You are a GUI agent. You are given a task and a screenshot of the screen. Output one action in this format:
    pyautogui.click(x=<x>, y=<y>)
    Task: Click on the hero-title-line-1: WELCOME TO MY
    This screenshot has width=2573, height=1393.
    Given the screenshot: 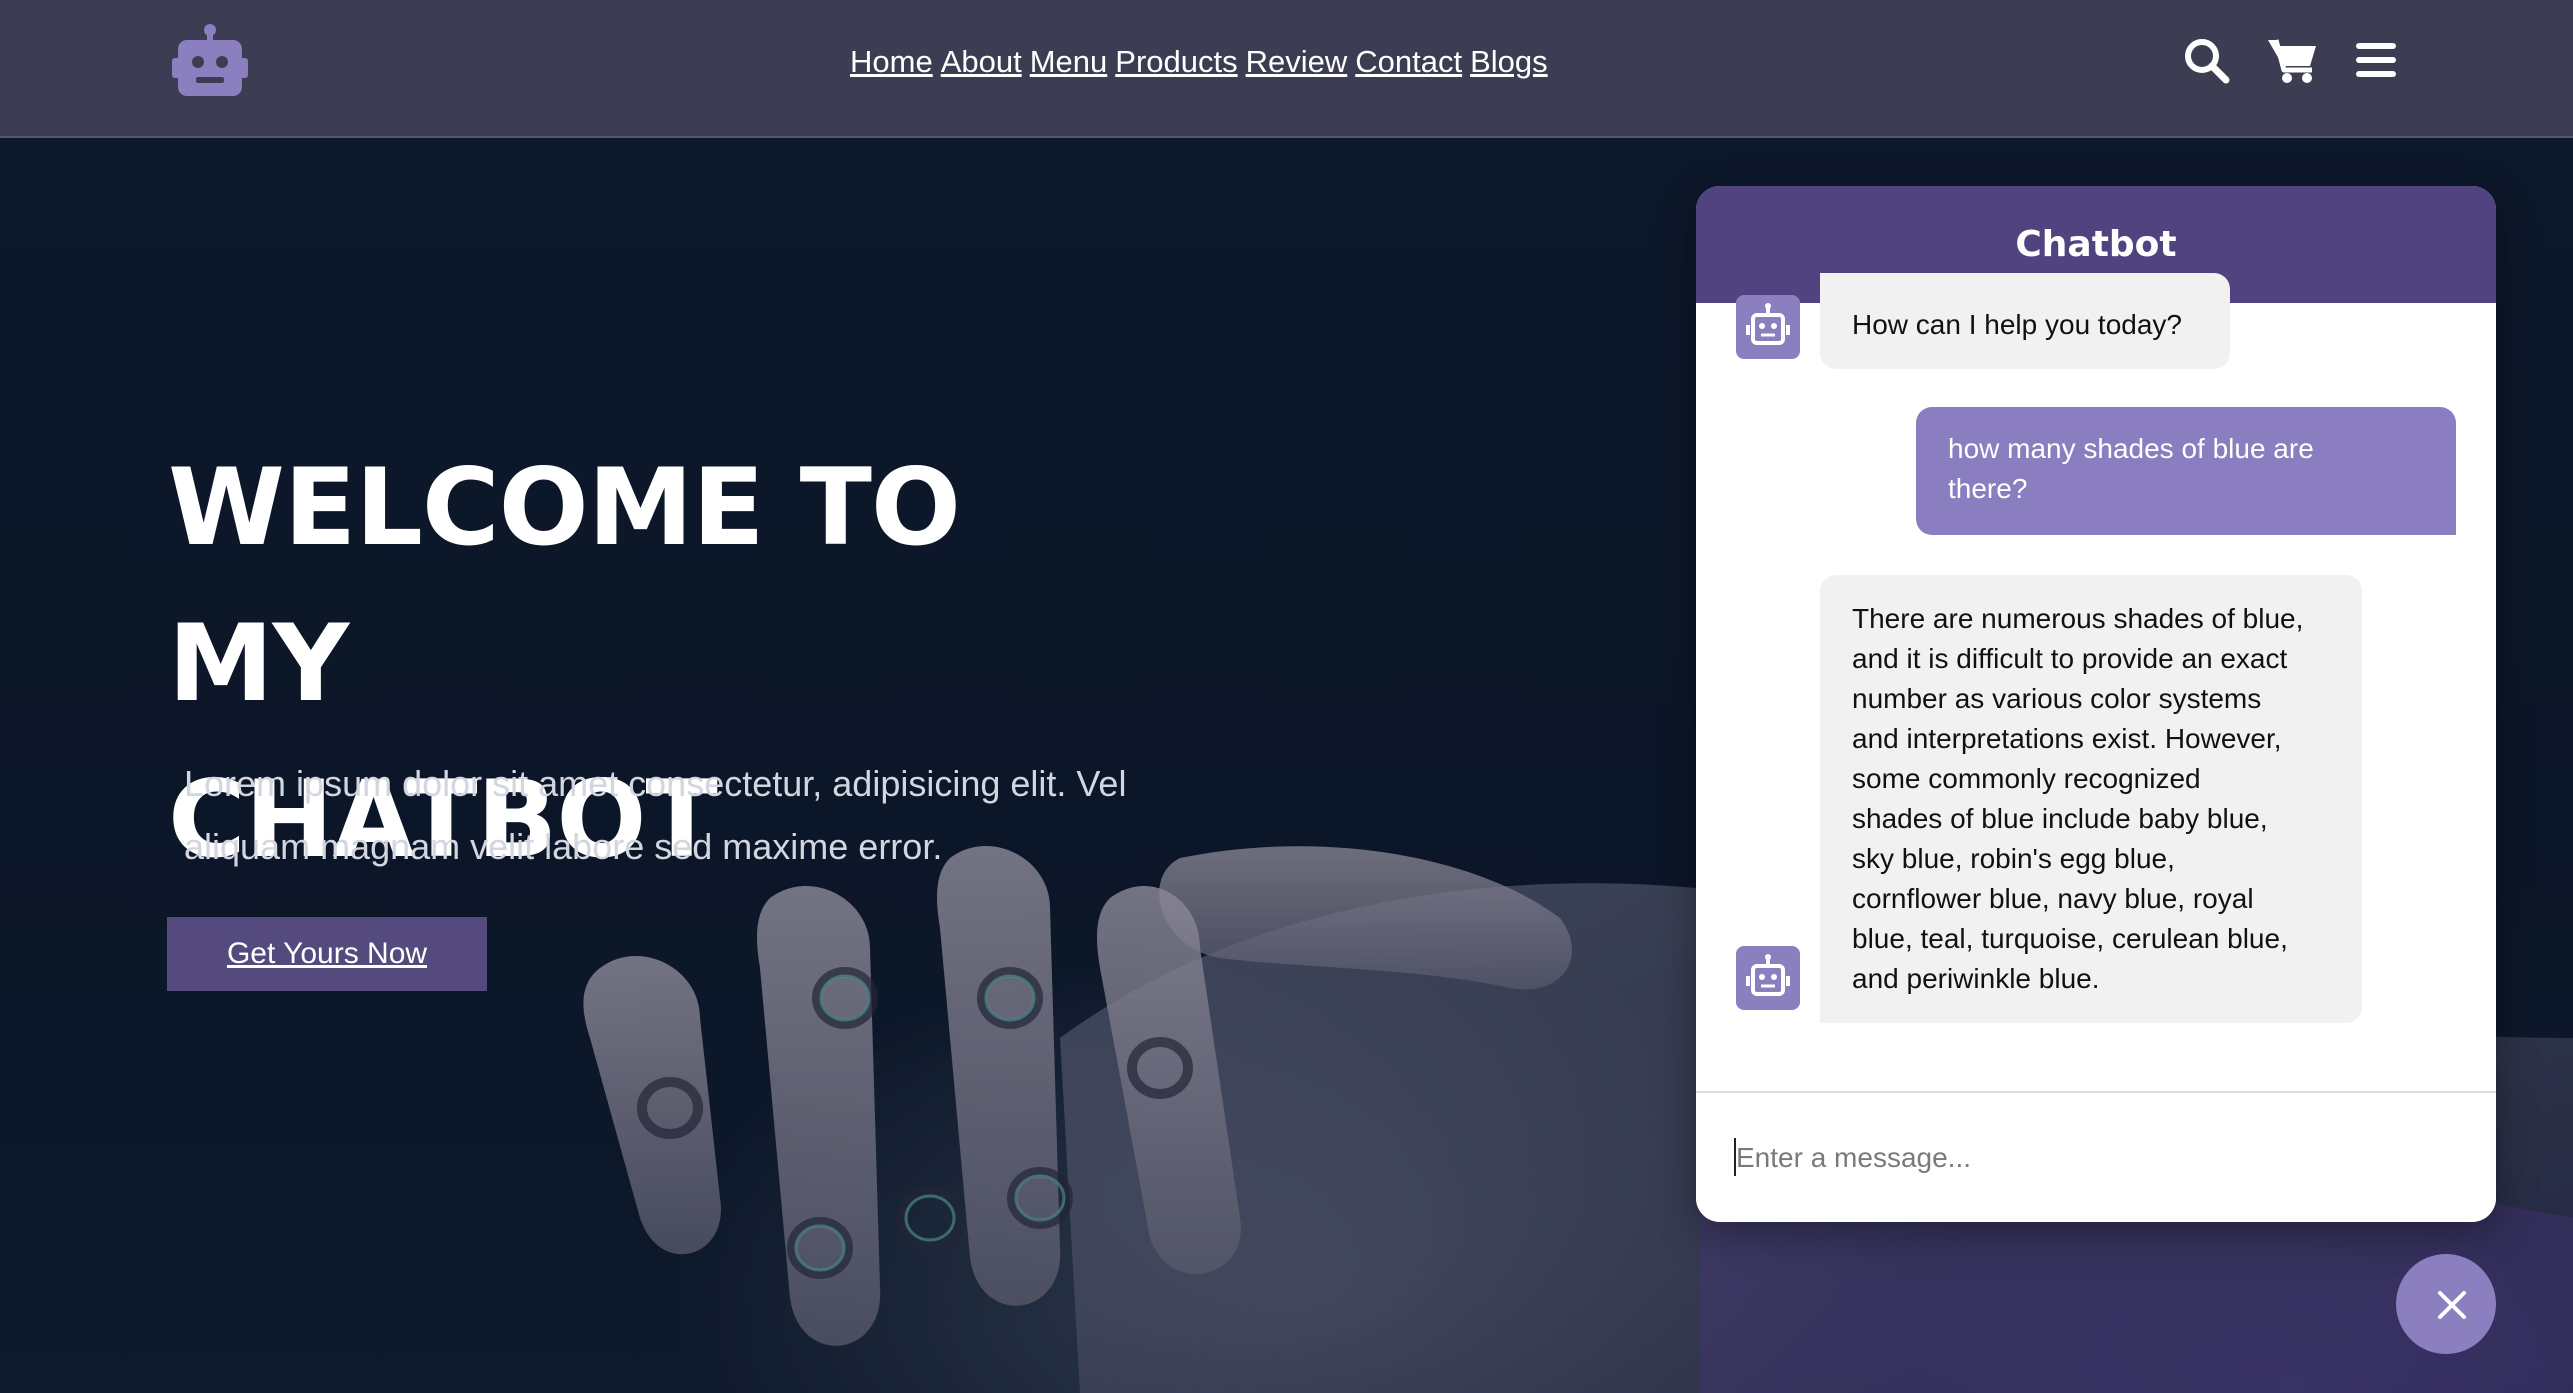 What is the action you would take?
    pyautogui.click(x=564, y=585)
    